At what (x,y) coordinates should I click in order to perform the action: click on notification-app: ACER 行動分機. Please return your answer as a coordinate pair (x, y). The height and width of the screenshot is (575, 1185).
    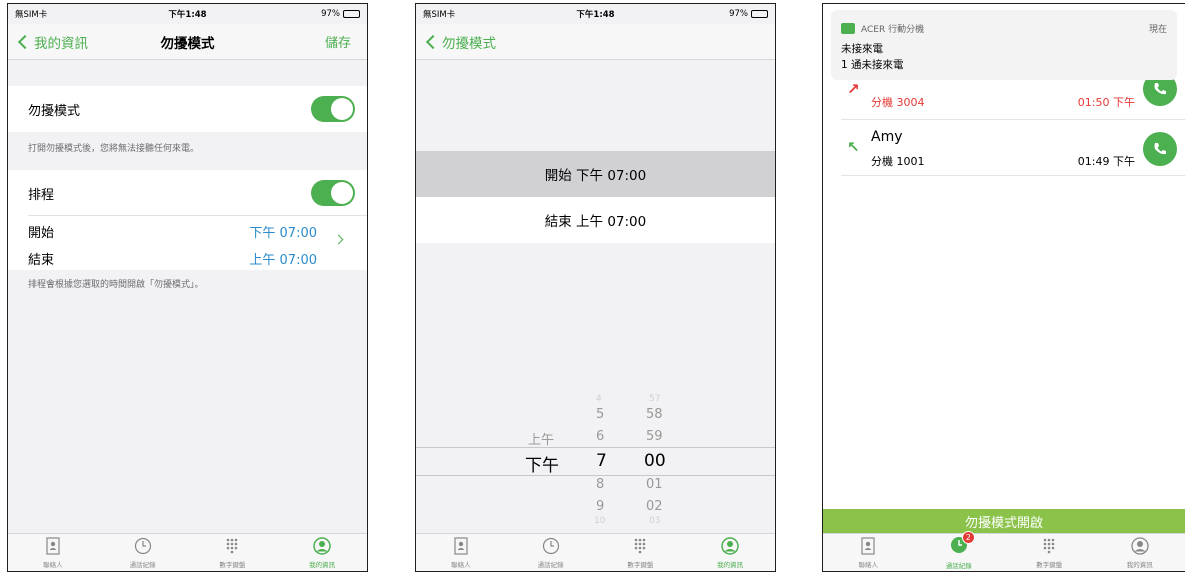
    Looking at the image, I should click on (893, 30).